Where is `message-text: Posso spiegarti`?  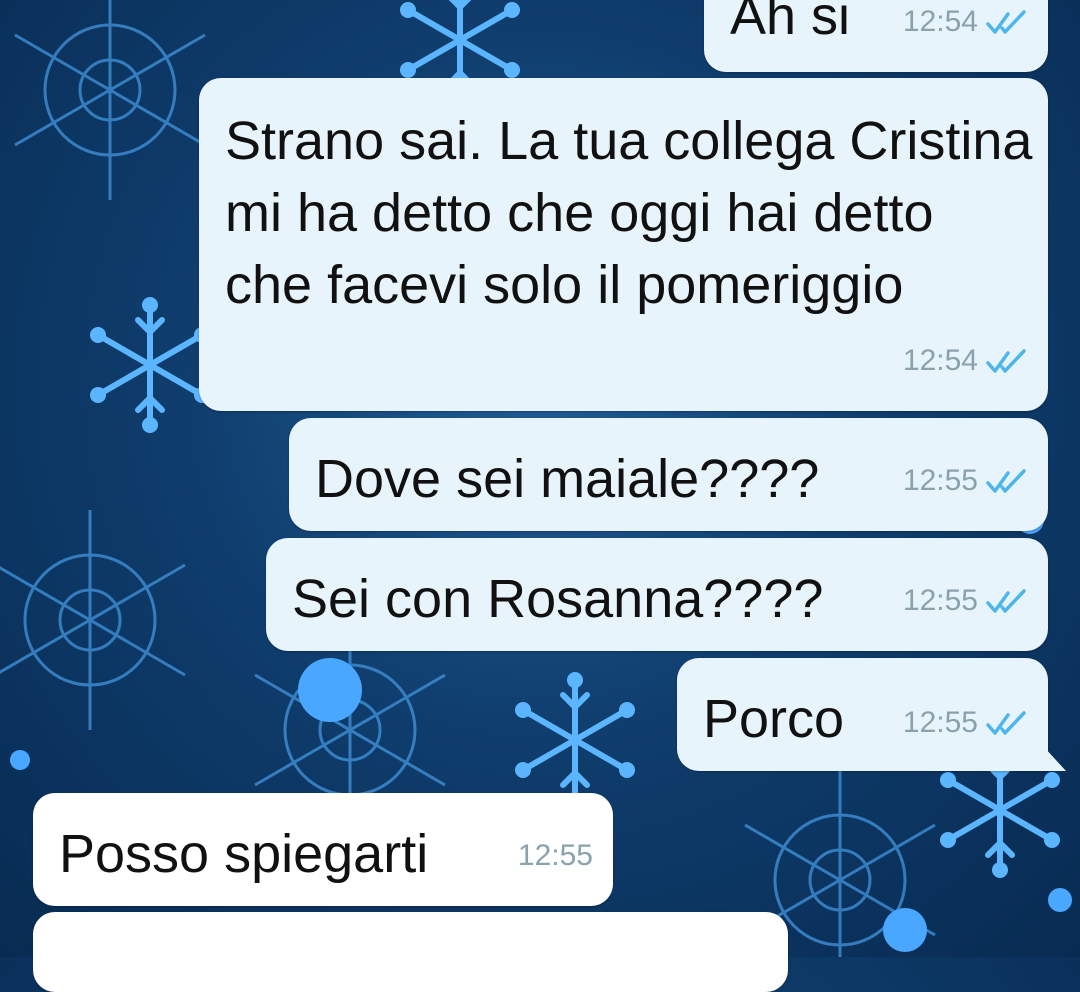
message-text: Posso spiegarti is located at coordinates (244, 854).